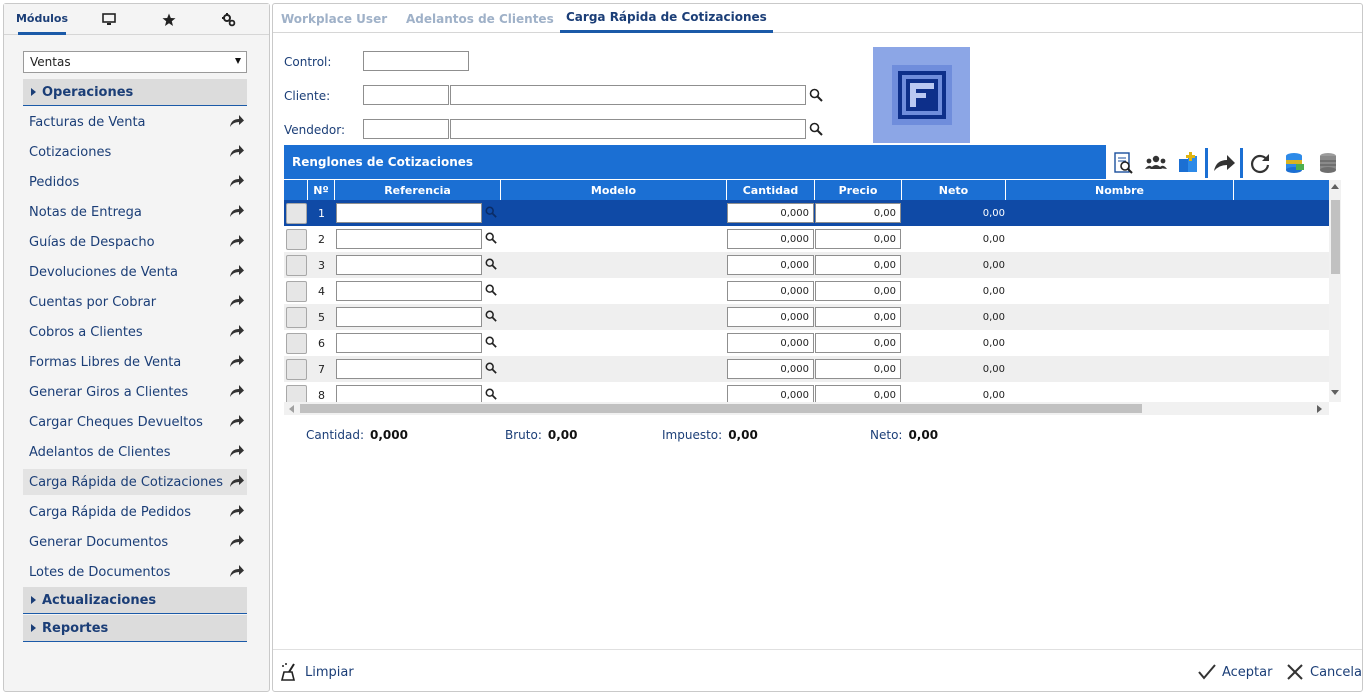 This screenshot has width=1366, height=695. I want to click on vendedor-name-input, so click(628, 129).